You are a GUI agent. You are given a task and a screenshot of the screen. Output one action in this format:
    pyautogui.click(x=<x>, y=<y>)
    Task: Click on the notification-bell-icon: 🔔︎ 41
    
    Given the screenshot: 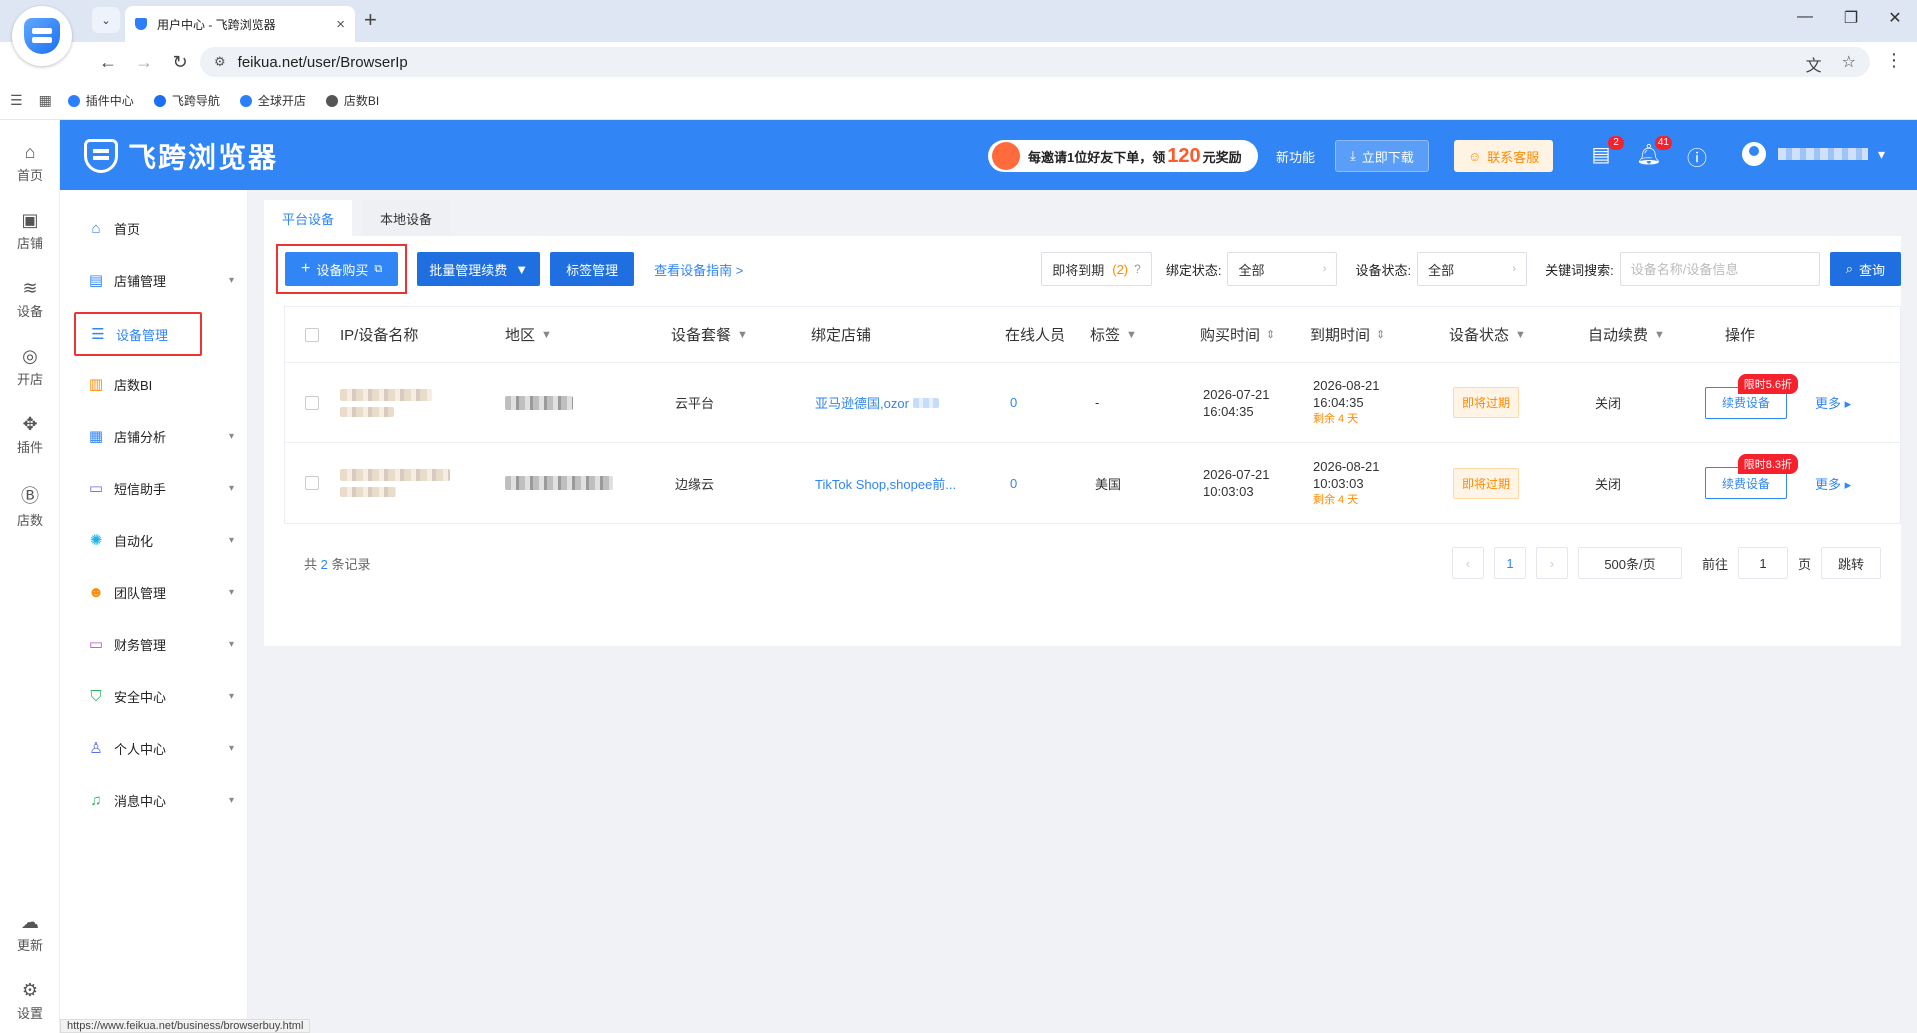 What is the action you would take?
    pyautogui.click(x=1654, y=151)
    